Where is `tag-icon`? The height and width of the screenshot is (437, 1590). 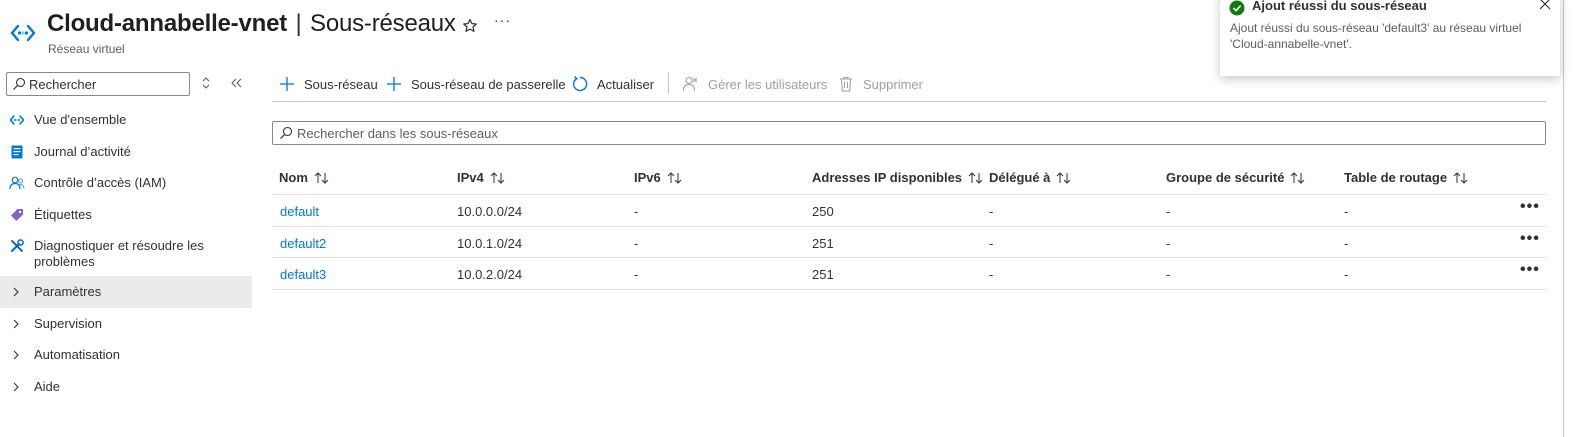
tag-icon is located at coordinates (17, 214).